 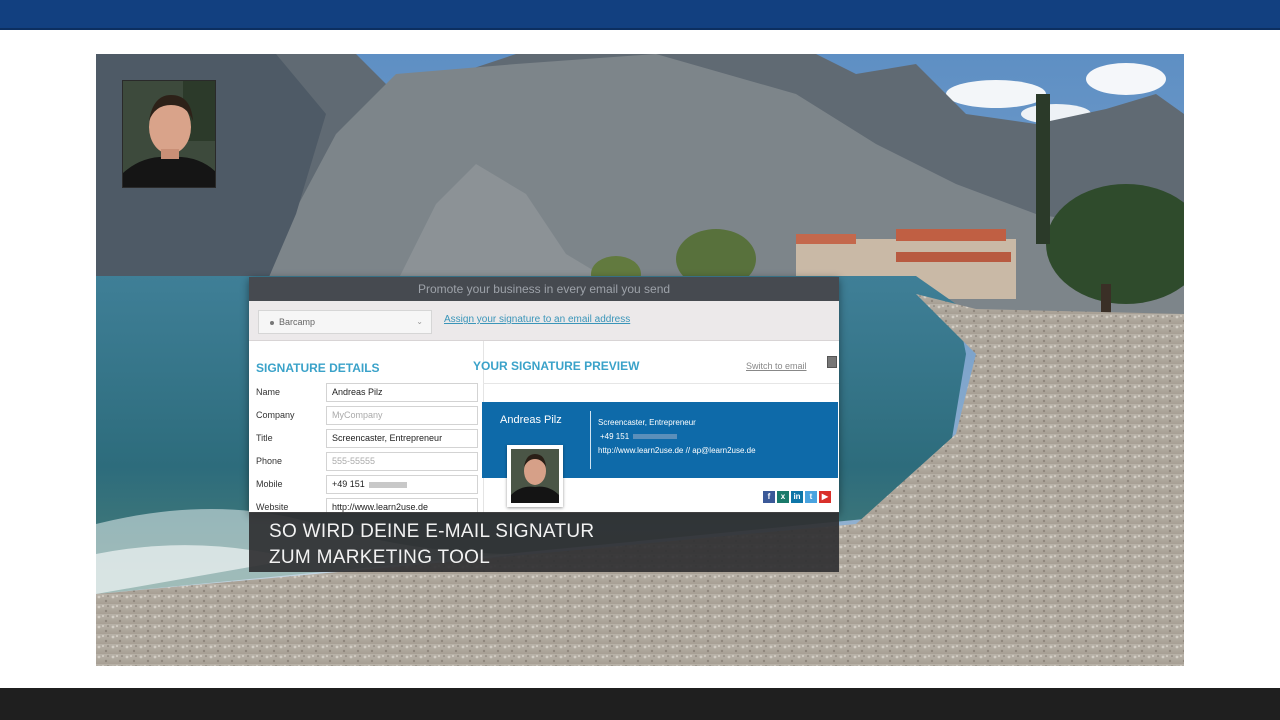 What do you see at coordinates (640, 704) in the screenshot?
I see `bottom-bar` at bounding box center [640, 704].